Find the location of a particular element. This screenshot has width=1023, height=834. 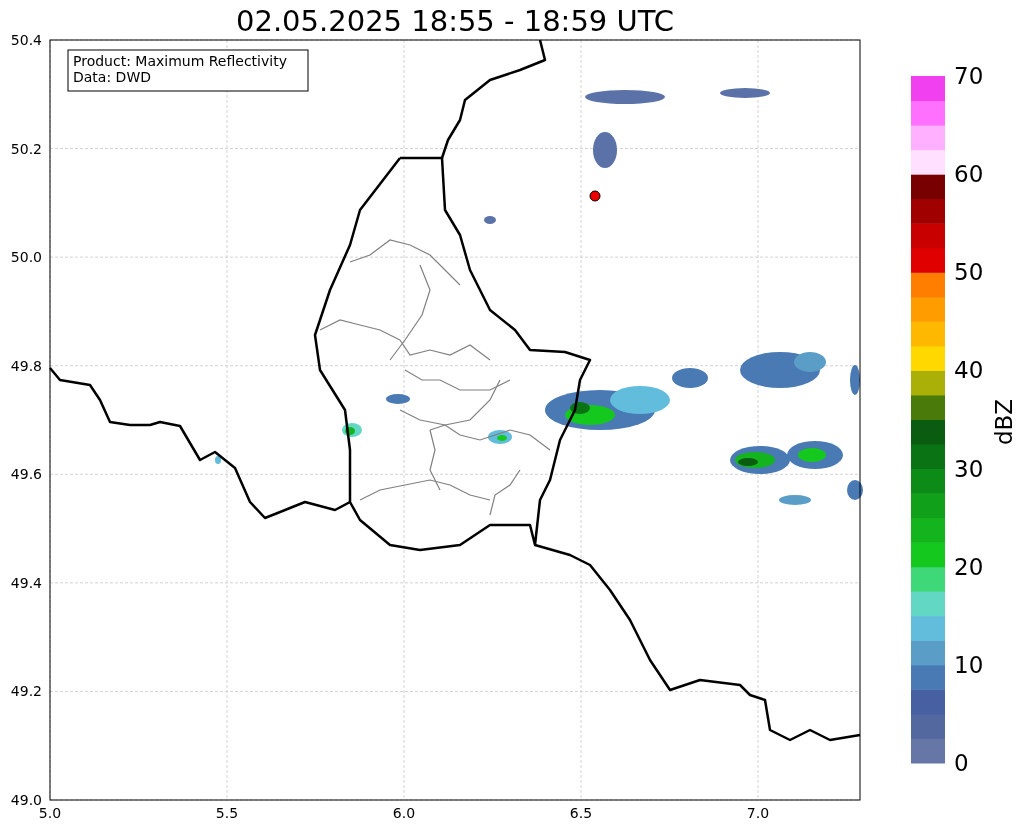

y-tick-label: 50.0 is located at coordinates (26, 257).